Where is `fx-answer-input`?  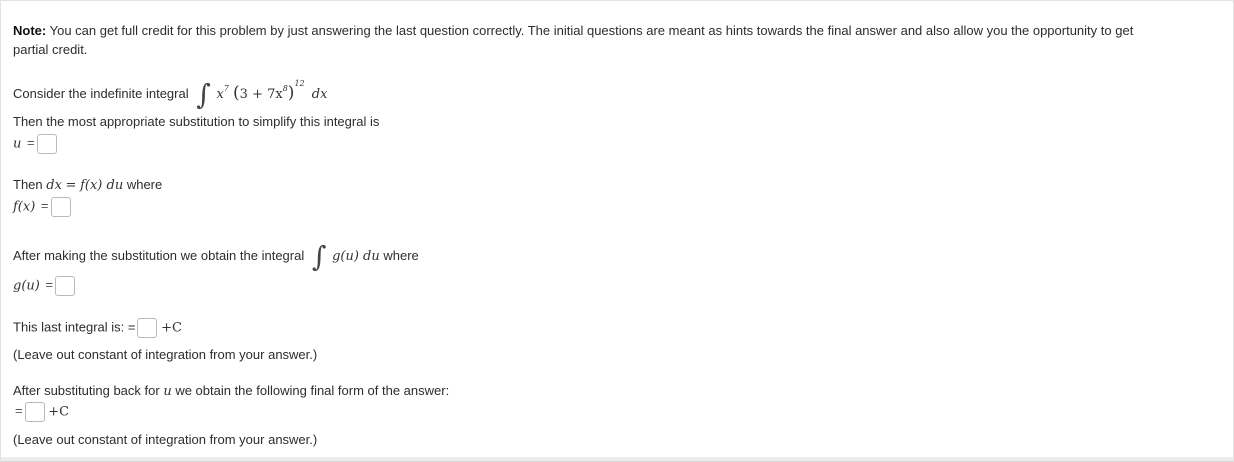
fx-answer-input is located at coordinates (60, 207).